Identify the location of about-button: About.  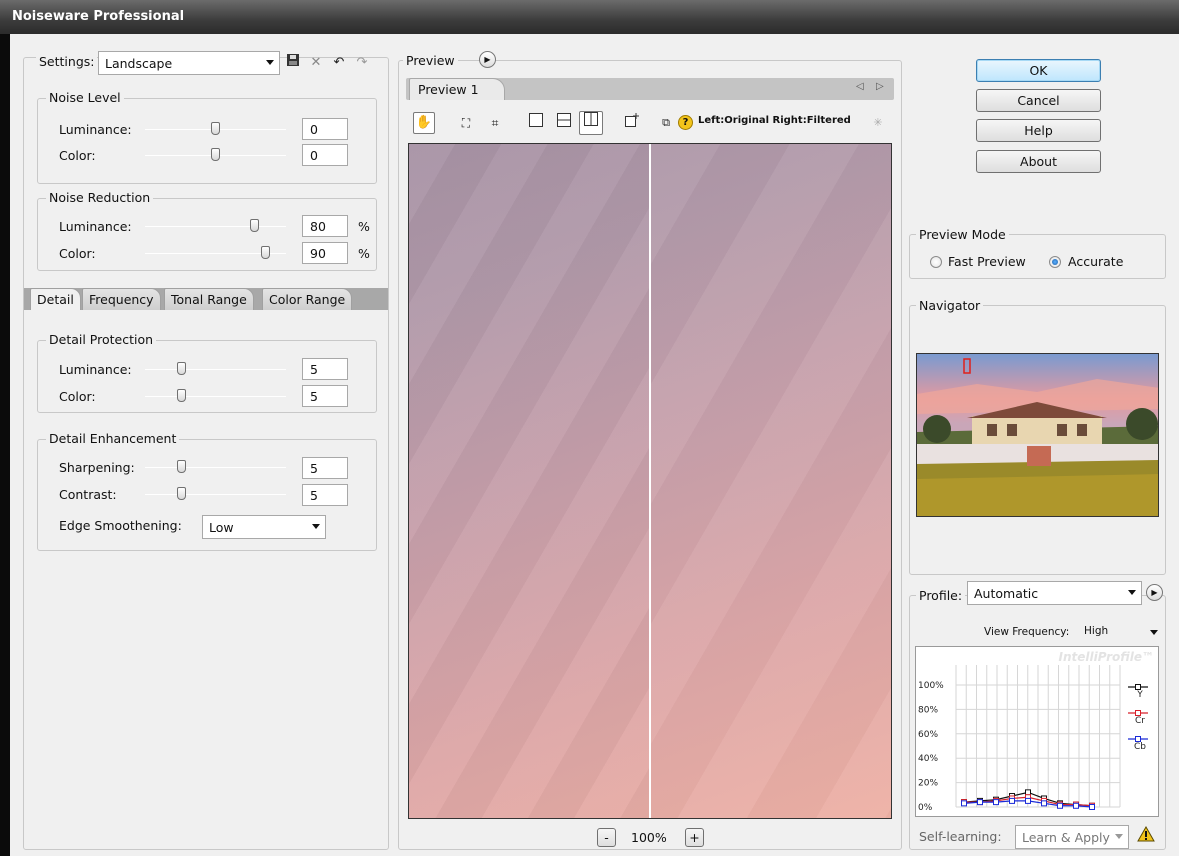
(1038, 161).